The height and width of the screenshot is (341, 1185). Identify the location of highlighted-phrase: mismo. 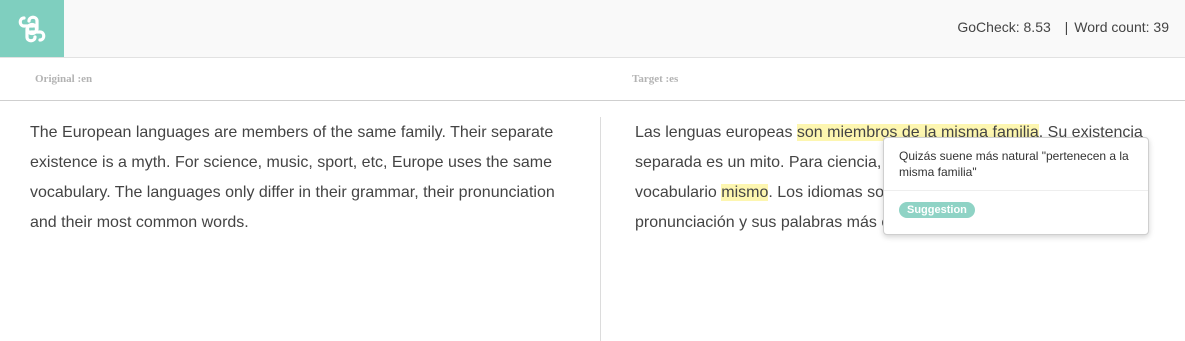
(745, 192).